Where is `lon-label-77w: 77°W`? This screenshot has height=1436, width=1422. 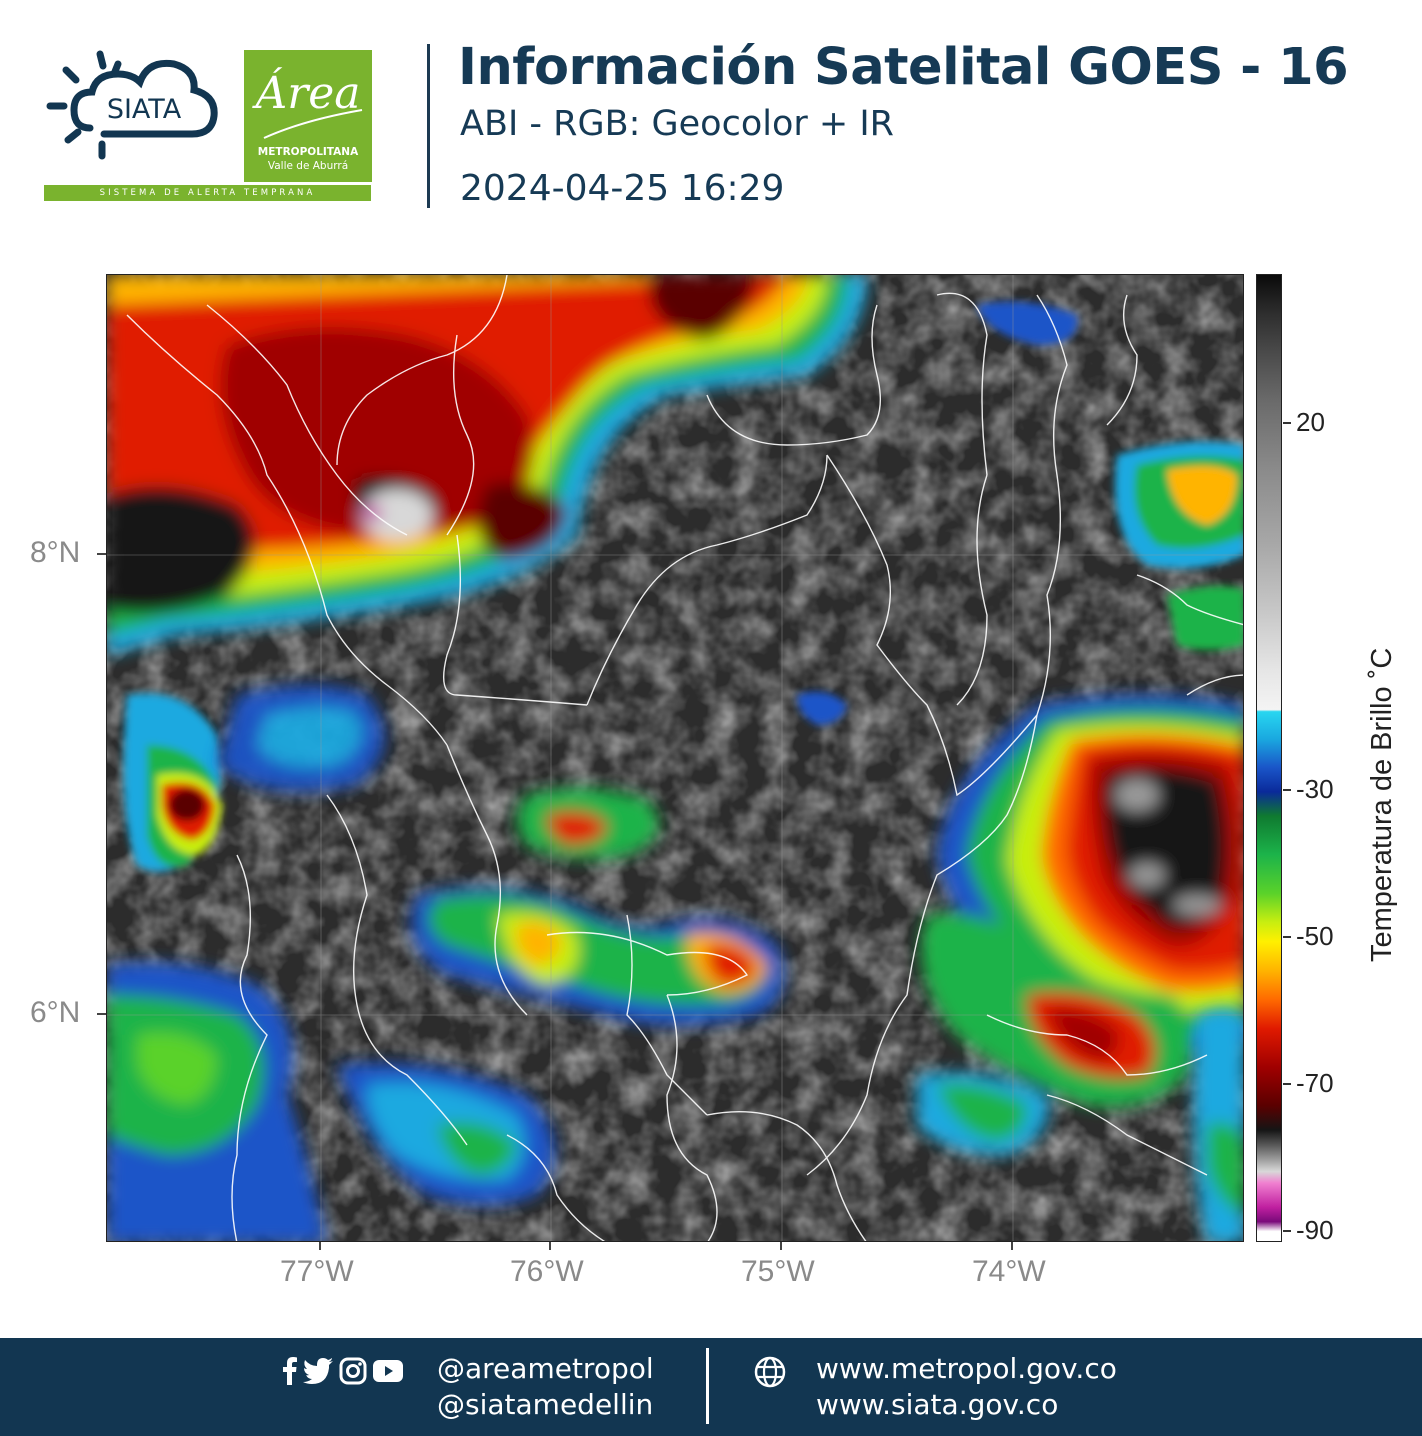
lon-label-77w: 77°W is located at coordinates (317, 1271).